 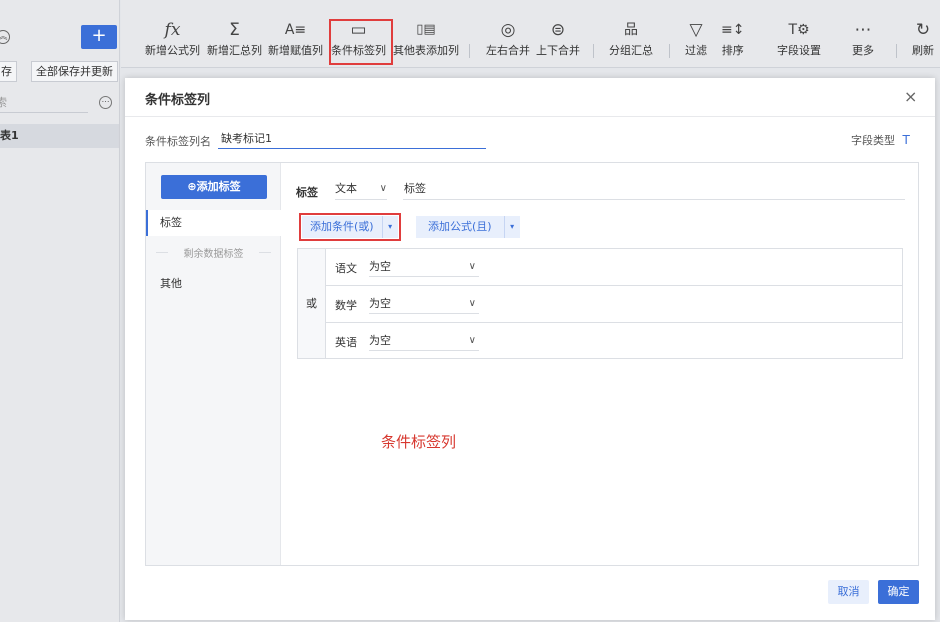 What do you see at coordinates (361, 189) in the screenshot?
I see `label-type-select: 文本 ∨` at bounding box center [361, 189].